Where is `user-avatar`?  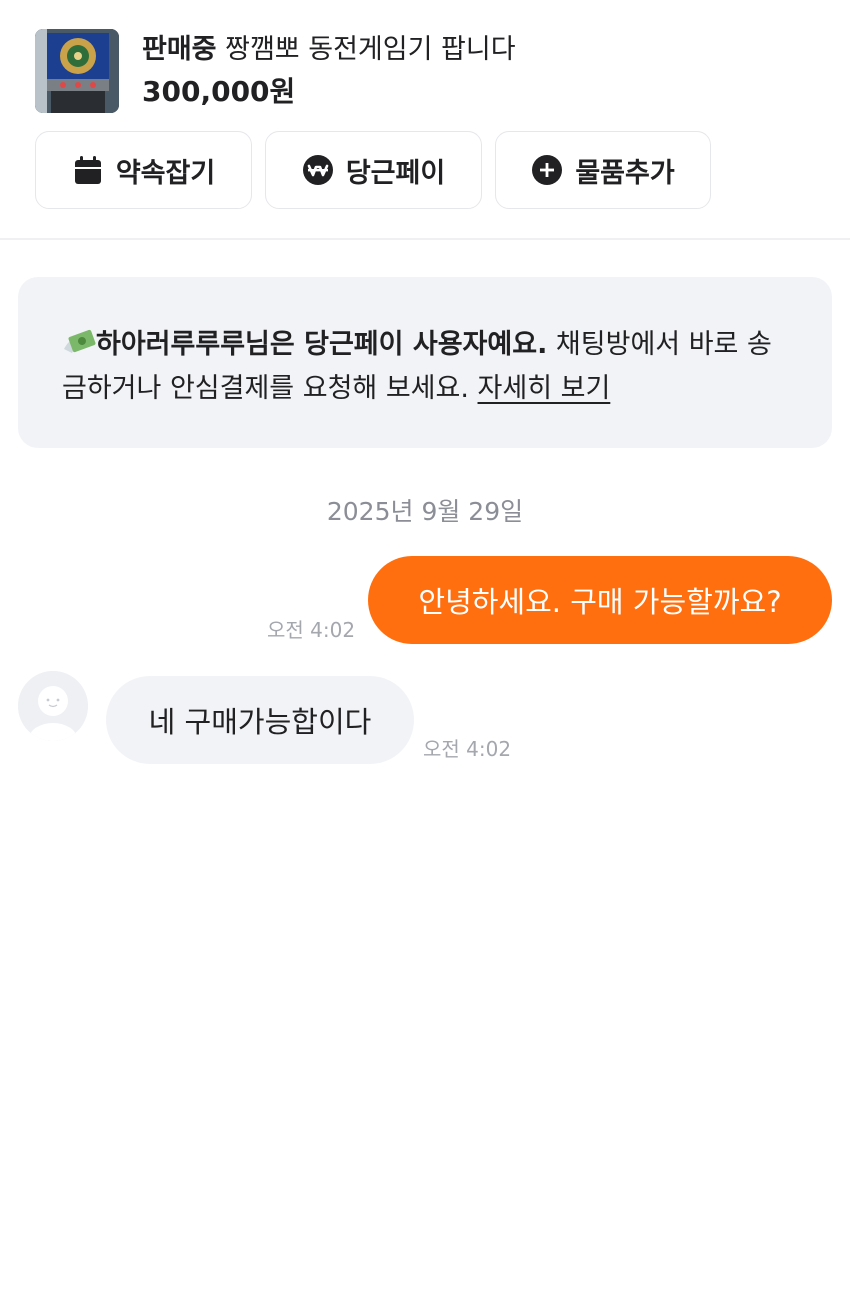
user-avatar is located at coordinates (53, 706).